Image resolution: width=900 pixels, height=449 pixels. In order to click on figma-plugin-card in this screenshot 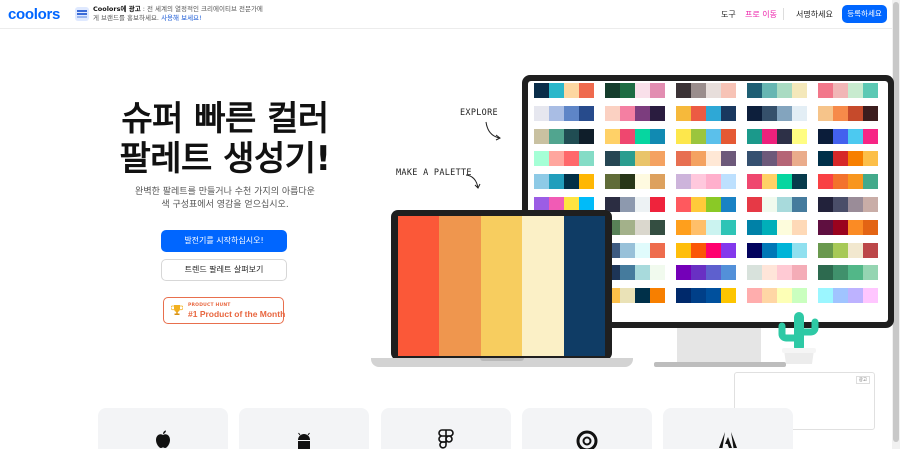, I will do `click(446, 428)`.